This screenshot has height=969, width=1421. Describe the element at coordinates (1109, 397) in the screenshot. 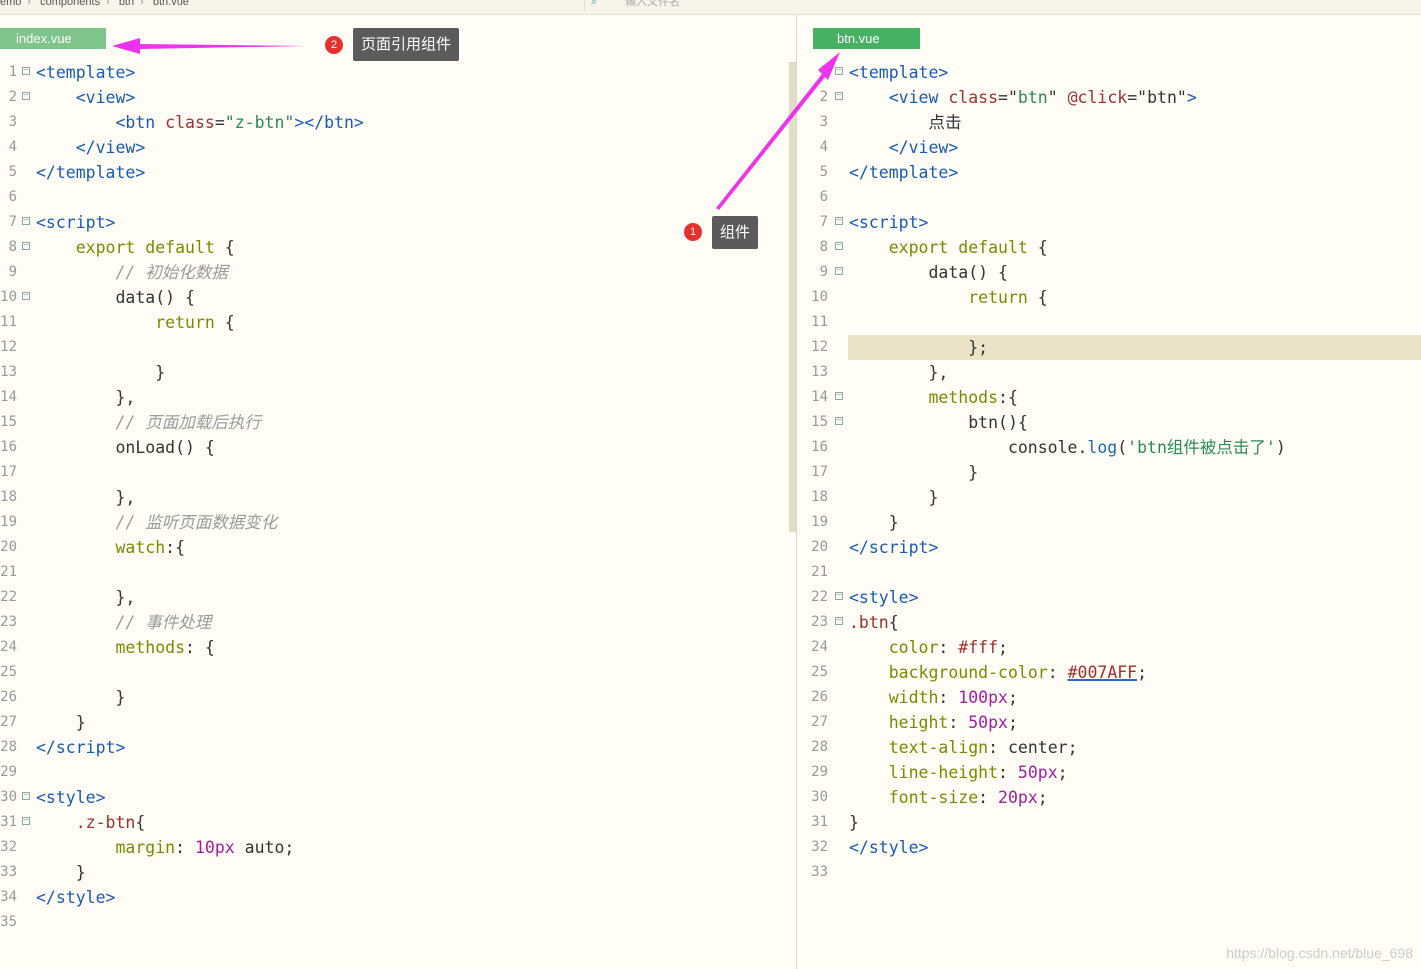

I see `code-line: 14 methods:{` at that location.